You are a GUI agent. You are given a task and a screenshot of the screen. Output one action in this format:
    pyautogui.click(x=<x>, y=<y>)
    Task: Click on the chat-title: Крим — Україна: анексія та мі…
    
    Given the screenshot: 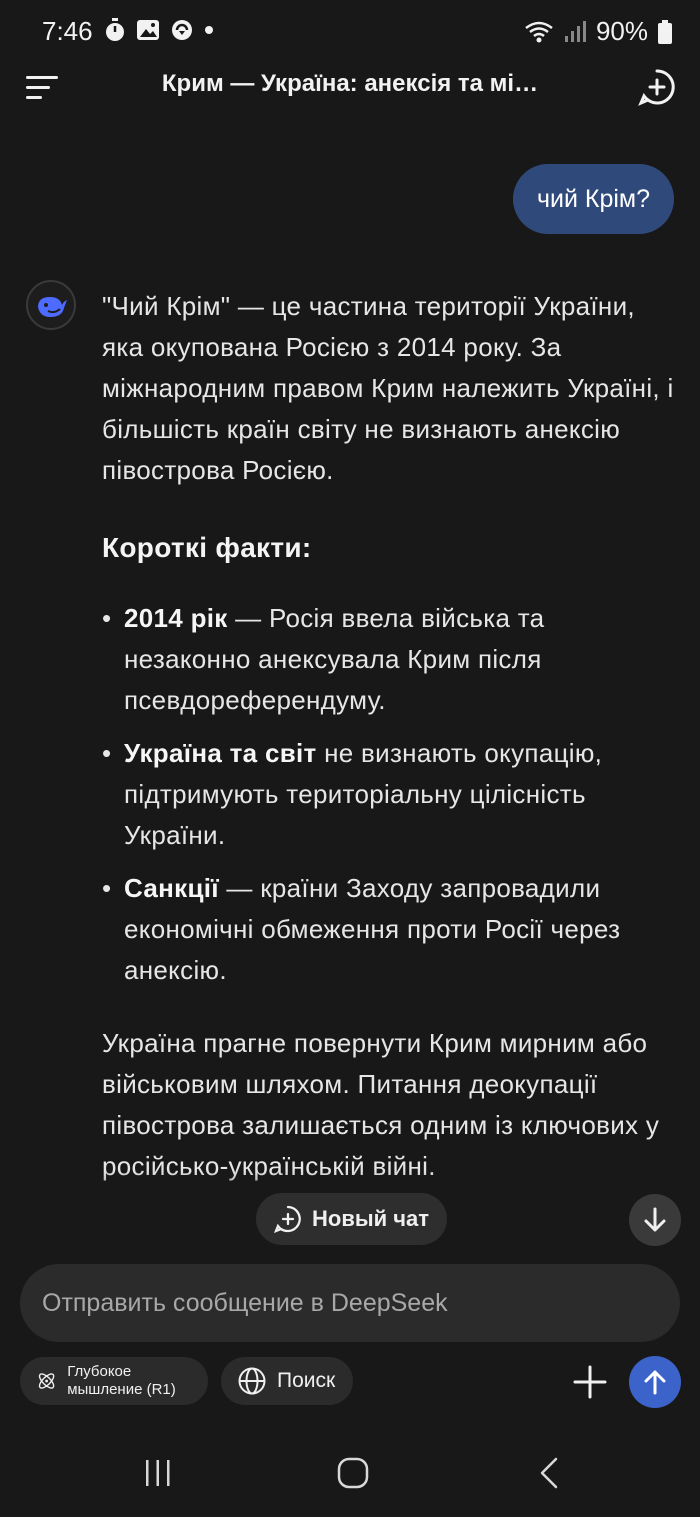 What is the action you would take?
    pyautogui.click(x=350, y=83)
    